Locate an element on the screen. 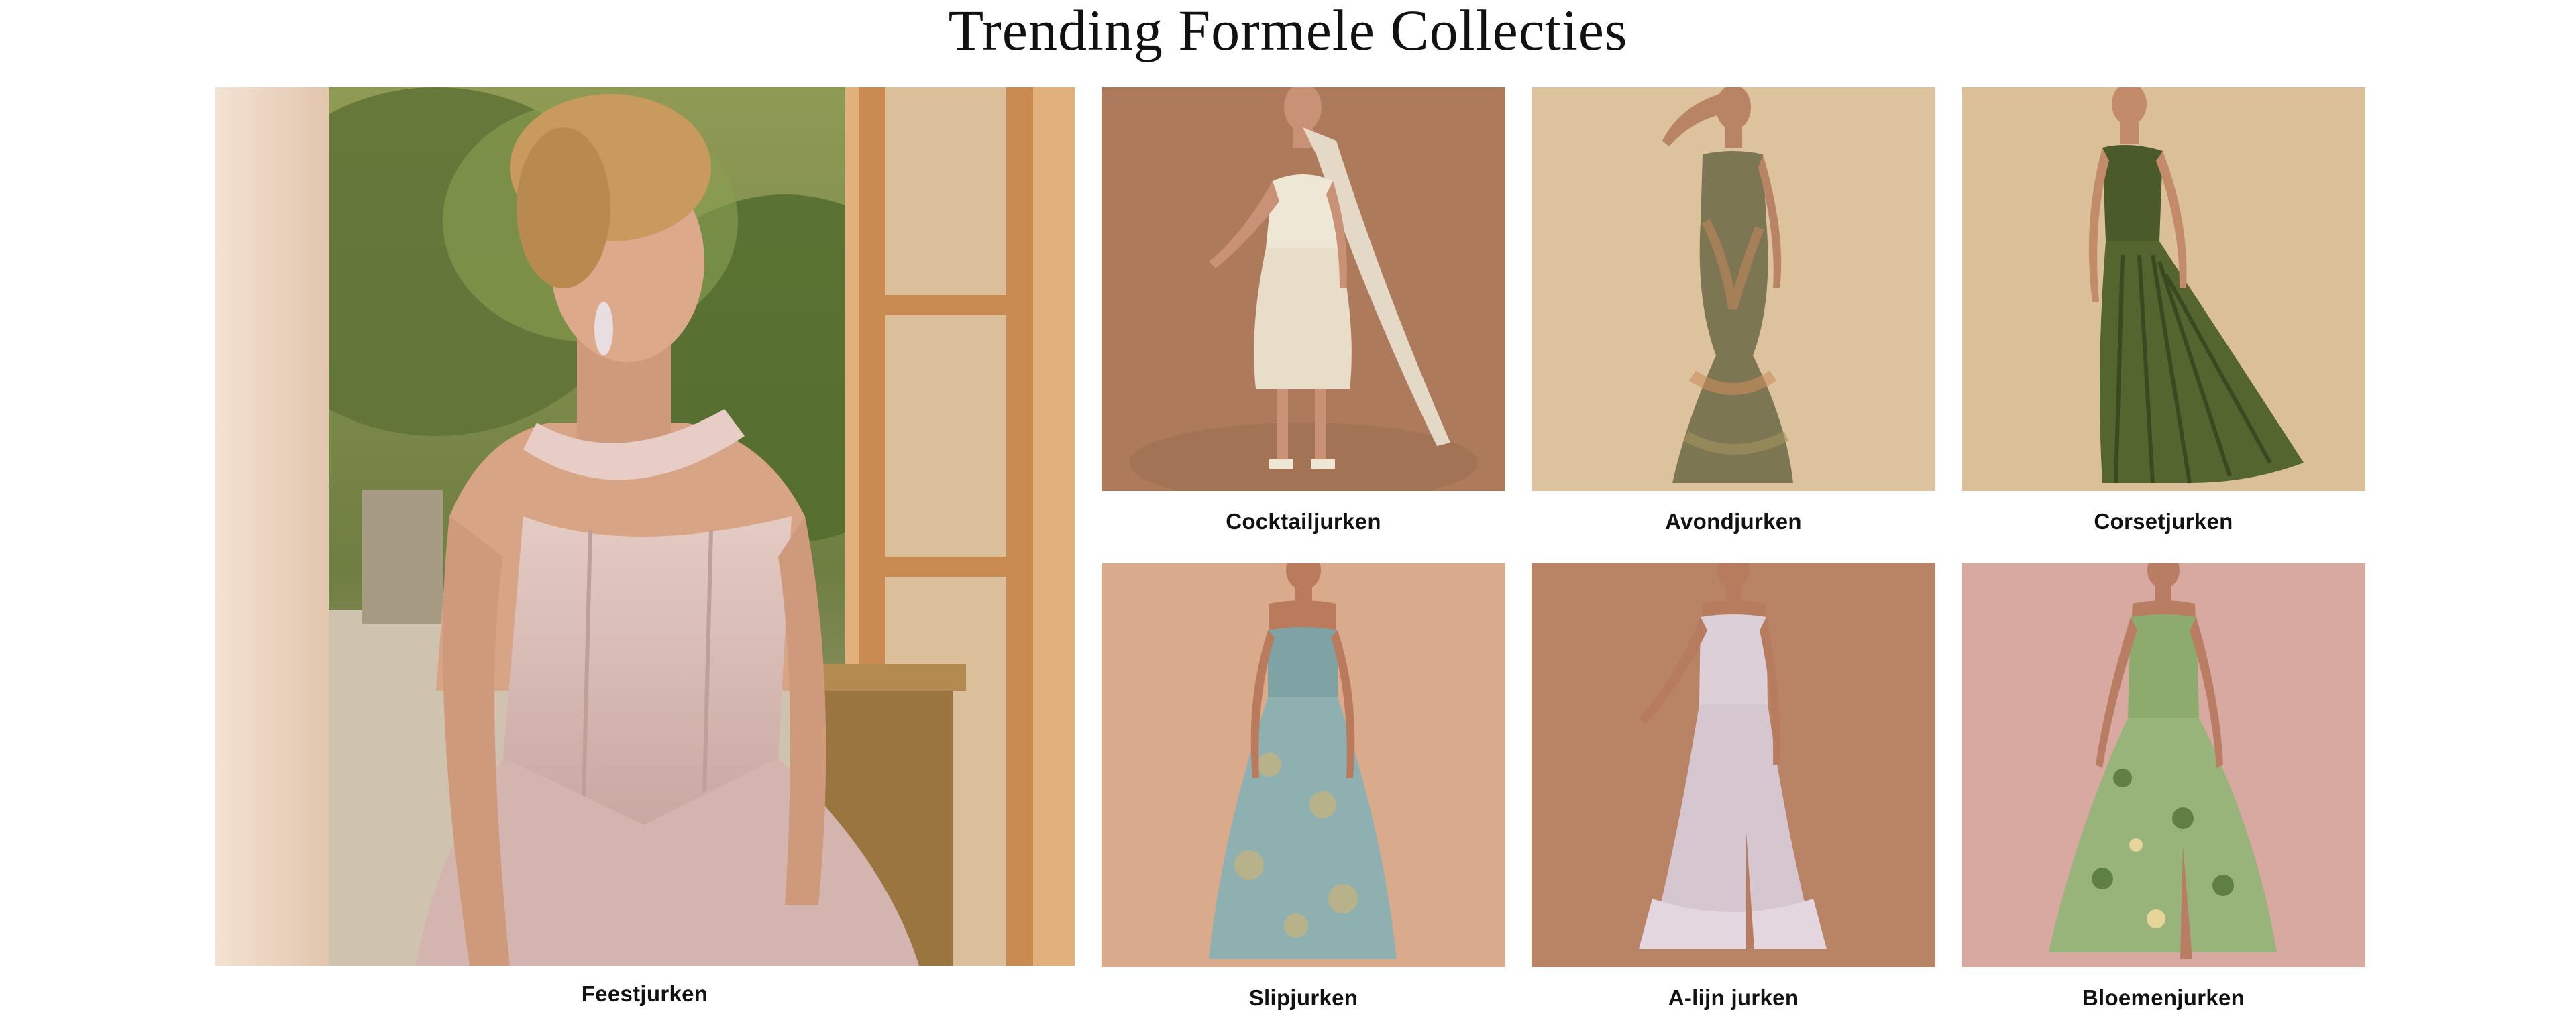  photo-slip-dress-model is located at coordinates (1303, 765).